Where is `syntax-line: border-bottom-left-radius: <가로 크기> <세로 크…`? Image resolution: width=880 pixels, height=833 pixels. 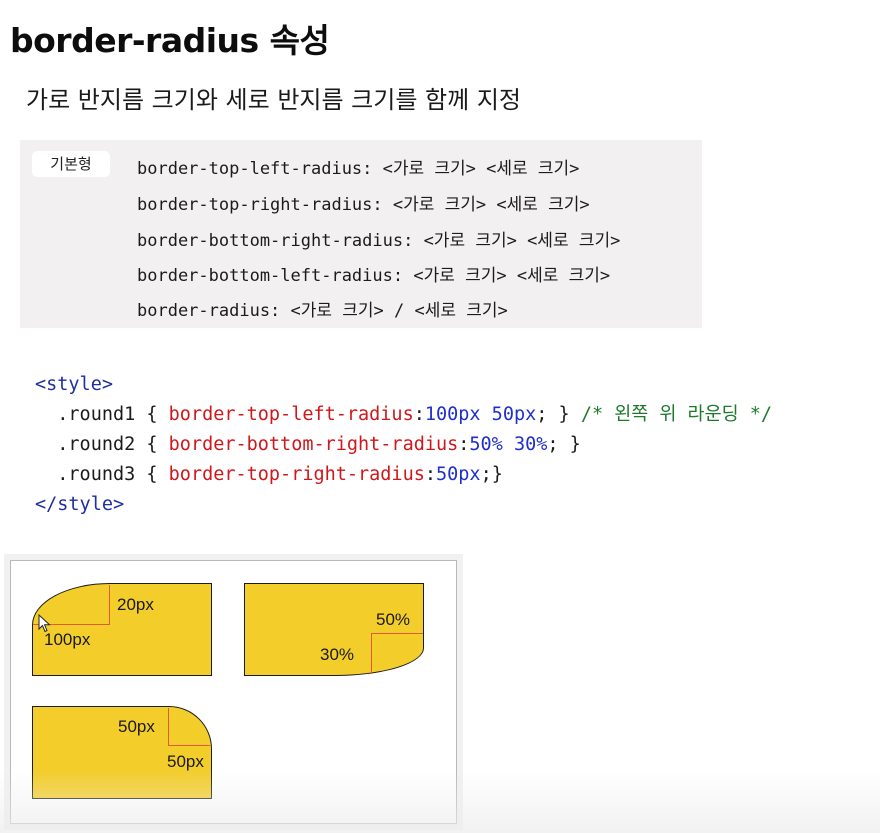 syntax-line: border-bottom-left-radius: <가로 크기> <세로 크… is located at coordinates (374, 276).